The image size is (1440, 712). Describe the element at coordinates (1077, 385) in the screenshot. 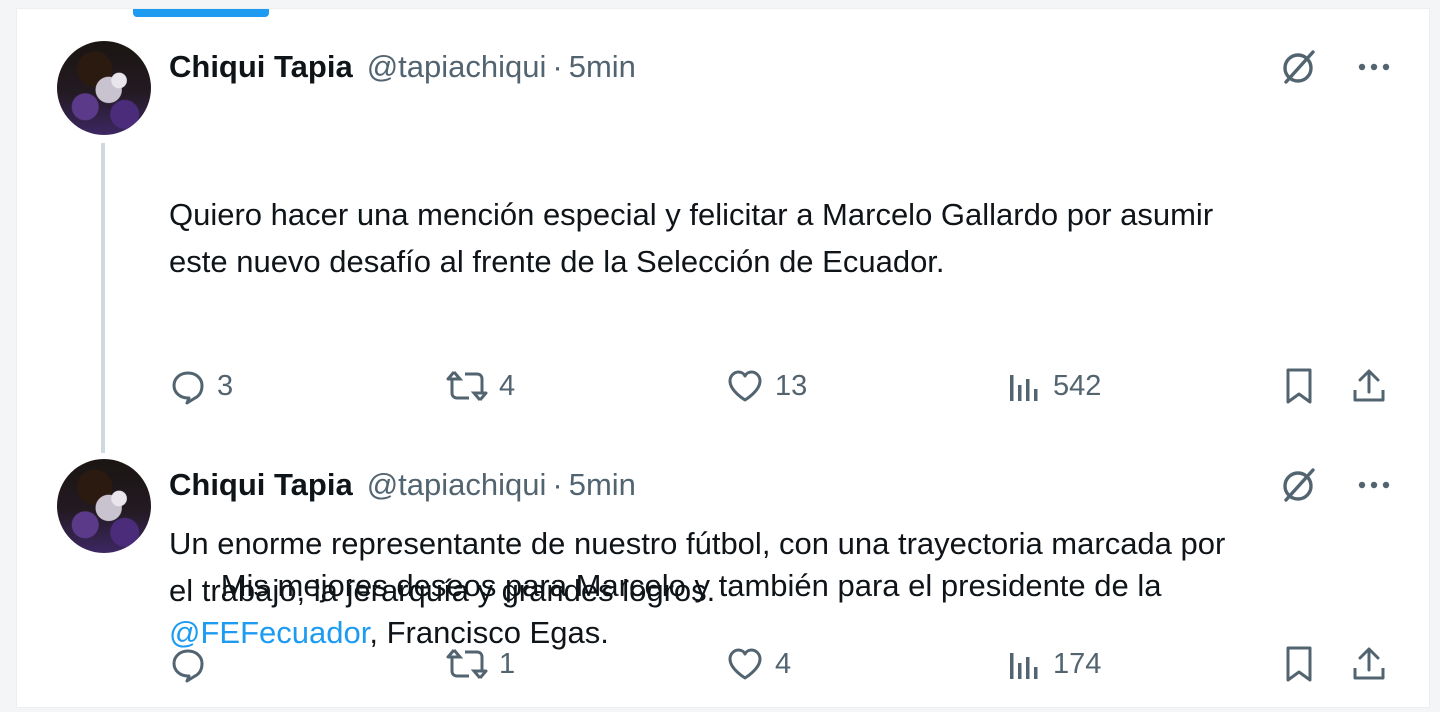

I see `views-count: 542` at that location.